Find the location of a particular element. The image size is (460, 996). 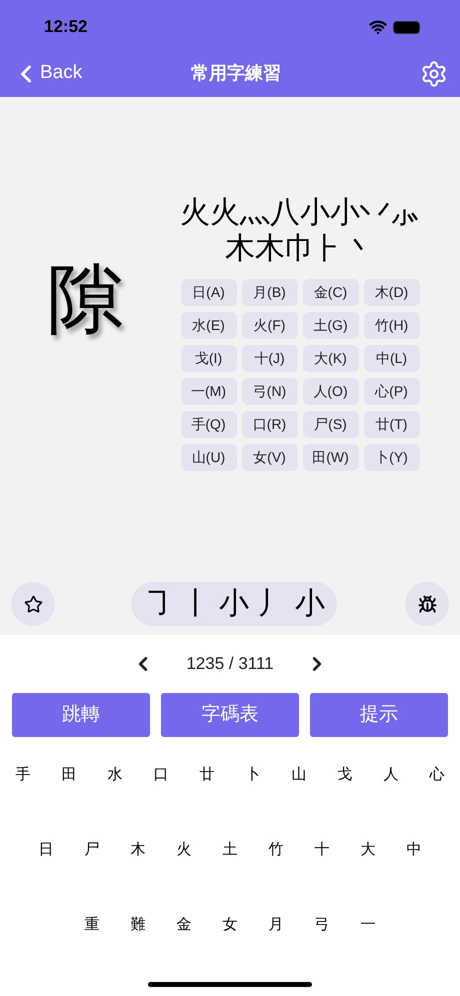

radical-key: 廿(T) is located at coordinates (392, 424).